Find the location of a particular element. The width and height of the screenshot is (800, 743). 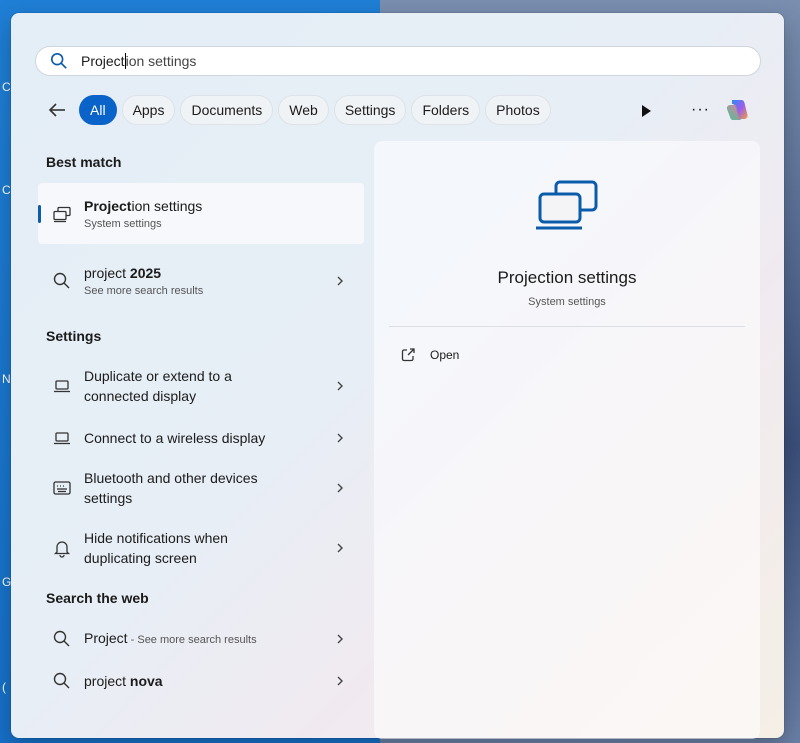

item-title-line1: Hide notifications when is located at coordinates (156, 538).